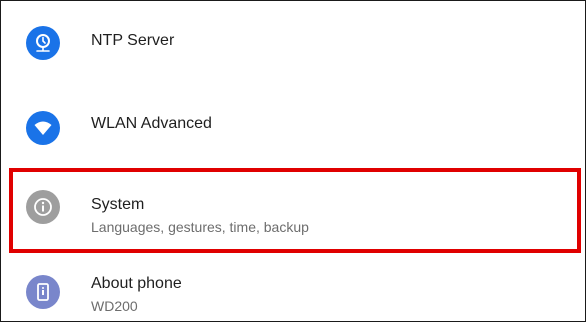  I want to click on settings-item-title: About phone, so click(136, 283).